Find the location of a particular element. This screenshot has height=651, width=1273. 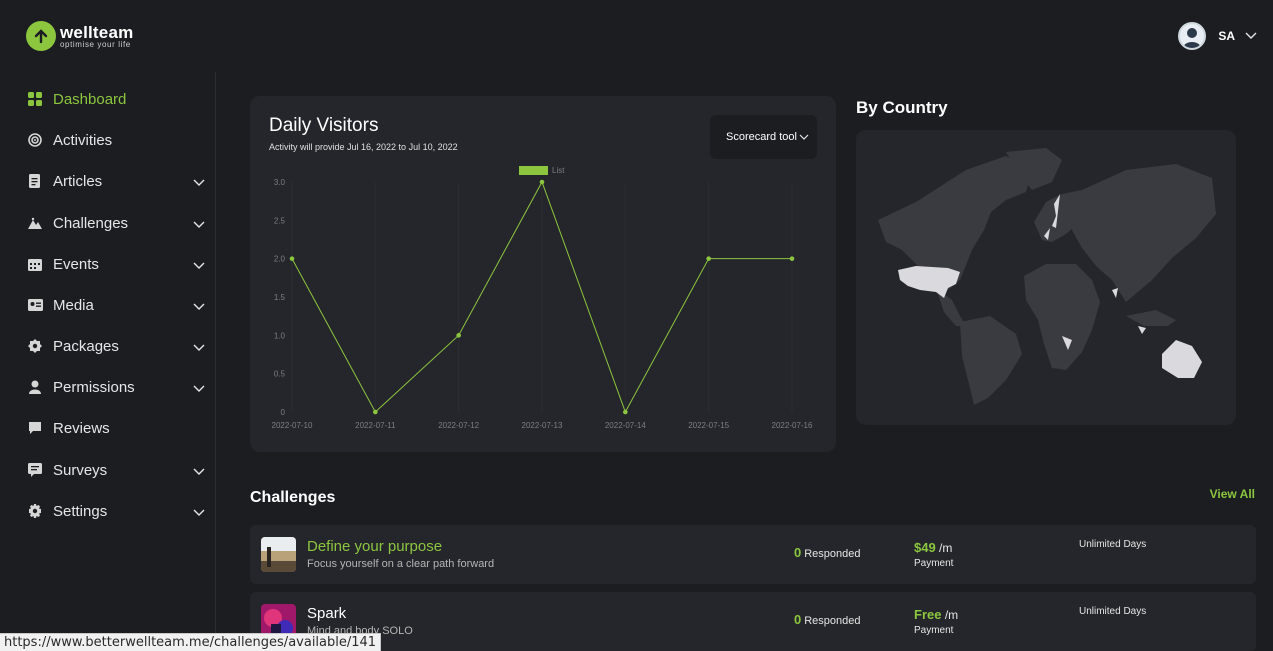

world-map-graphic is located at coordinates (1047, 276).